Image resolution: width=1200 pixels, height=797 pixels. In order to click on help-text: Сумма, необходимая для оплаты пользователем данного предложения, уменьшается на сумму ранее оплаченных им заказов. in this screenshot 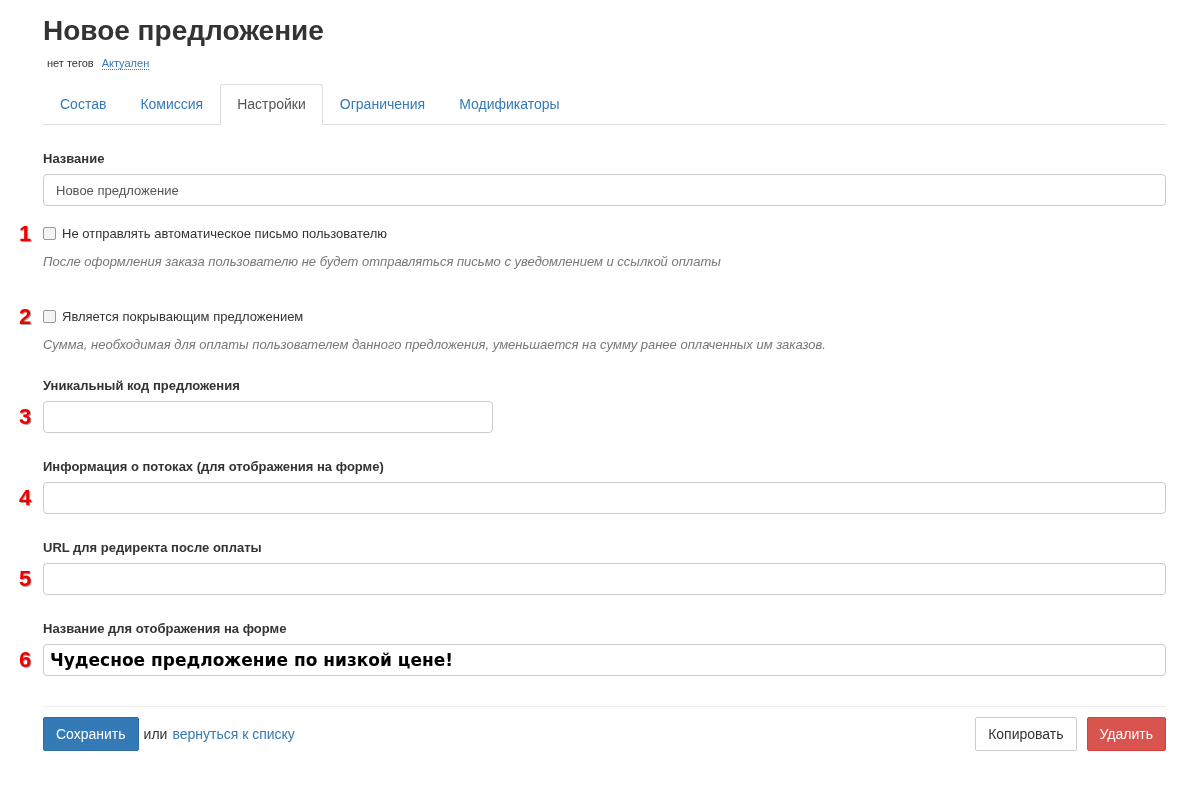, I will do `click(435, 344)`.